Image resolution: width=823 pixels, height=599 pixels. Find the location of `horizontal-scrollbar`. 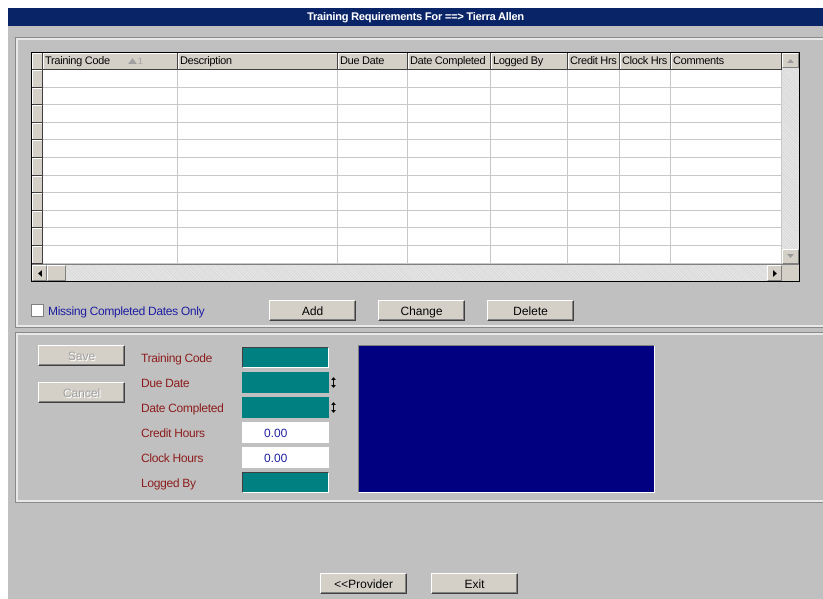

horizontal-scrollbar is located at coordinates (407, 273).